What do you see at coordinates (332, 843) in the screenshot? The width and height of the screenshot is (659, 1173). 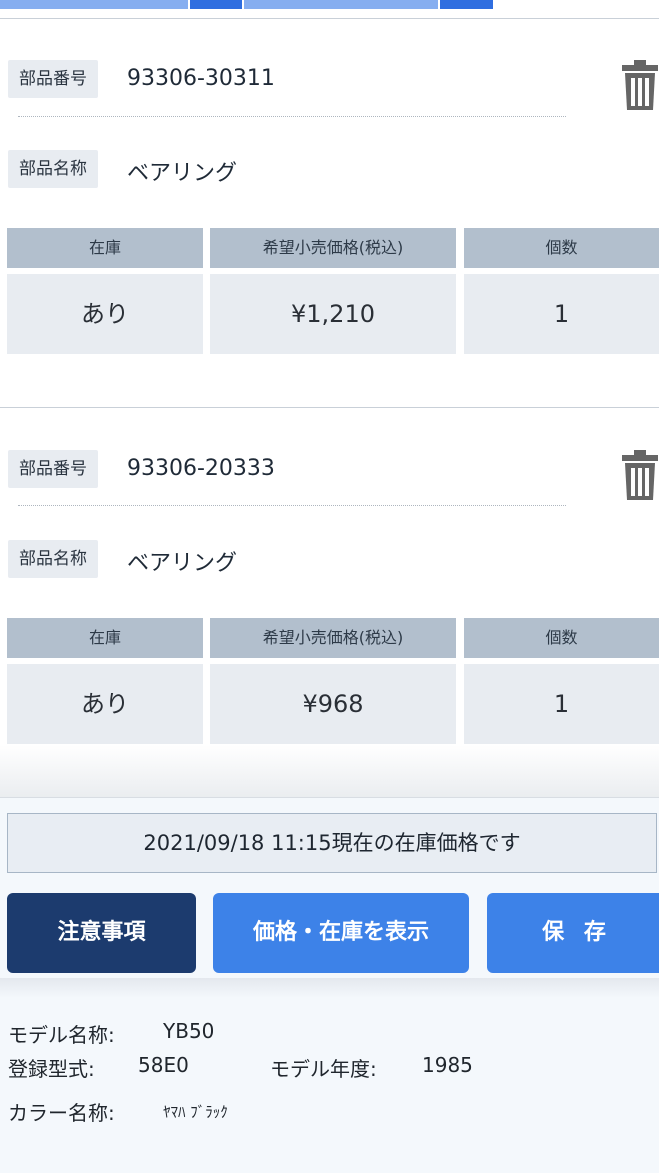 I see `stock-time-banner: 2021/09/18 11:15現在の在庫価格です` at bounding box center [332, 843].